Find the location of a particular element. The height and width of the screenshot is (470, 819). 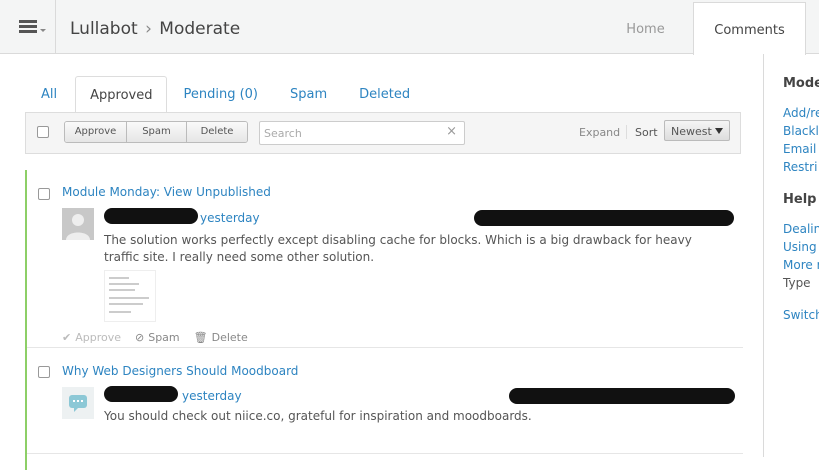

tab-home: Home is located at coordinates (645, 27).